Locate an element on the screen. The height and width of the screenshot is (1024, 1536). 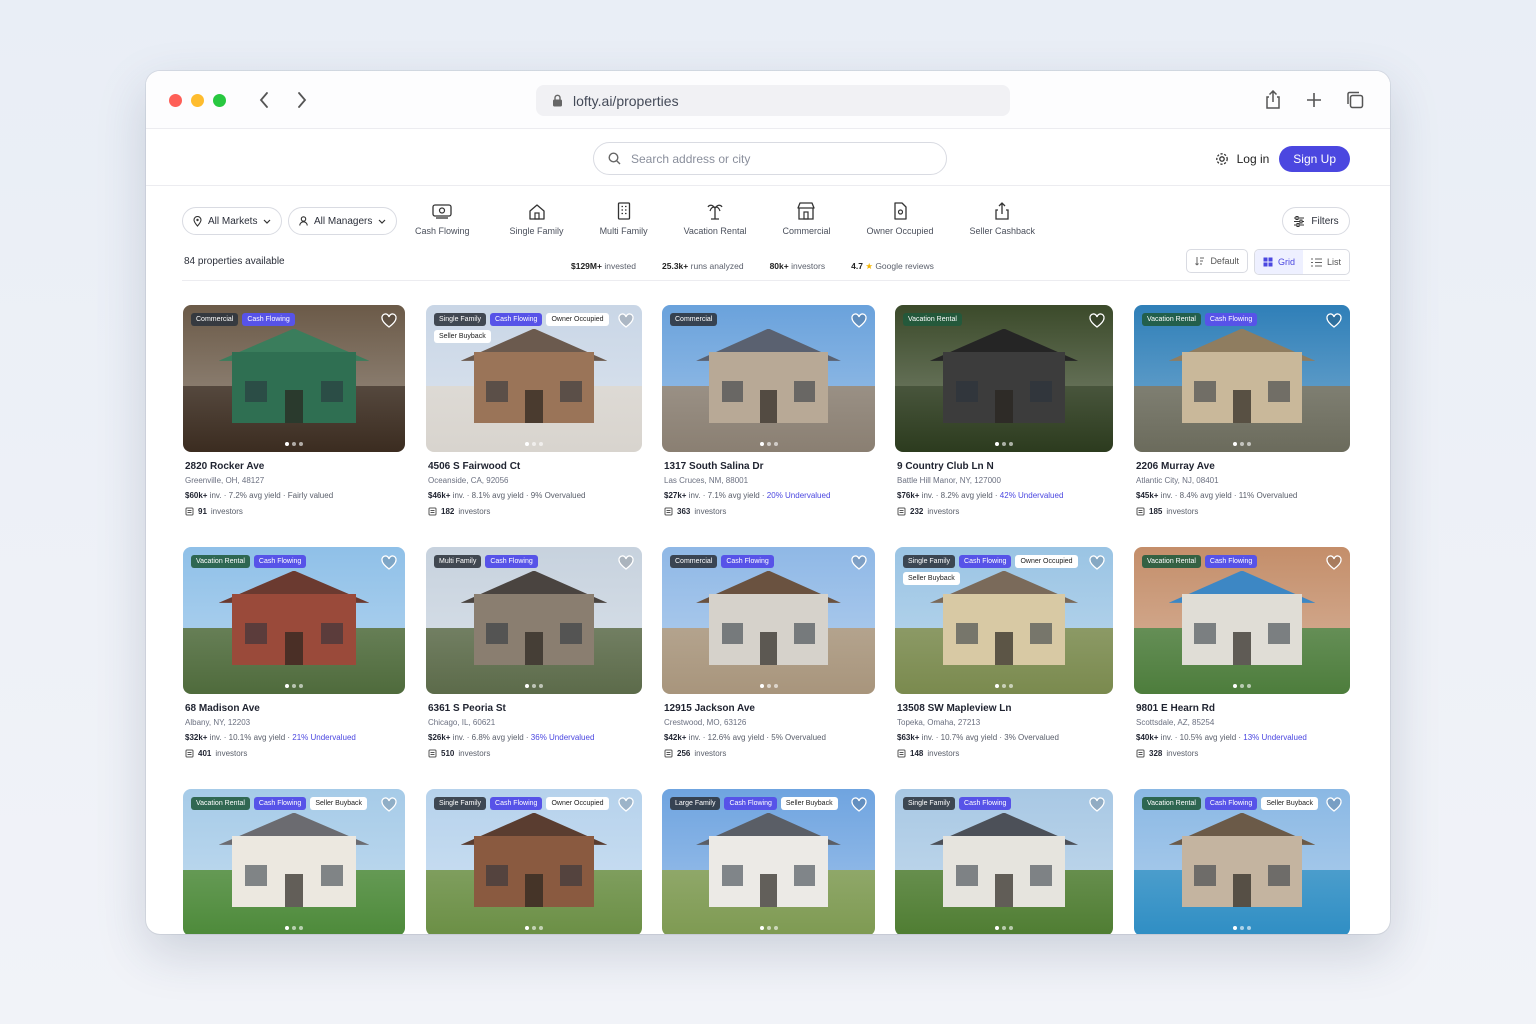
property-address: 2820 Rocker Ave is located at coordinates (294, 466).